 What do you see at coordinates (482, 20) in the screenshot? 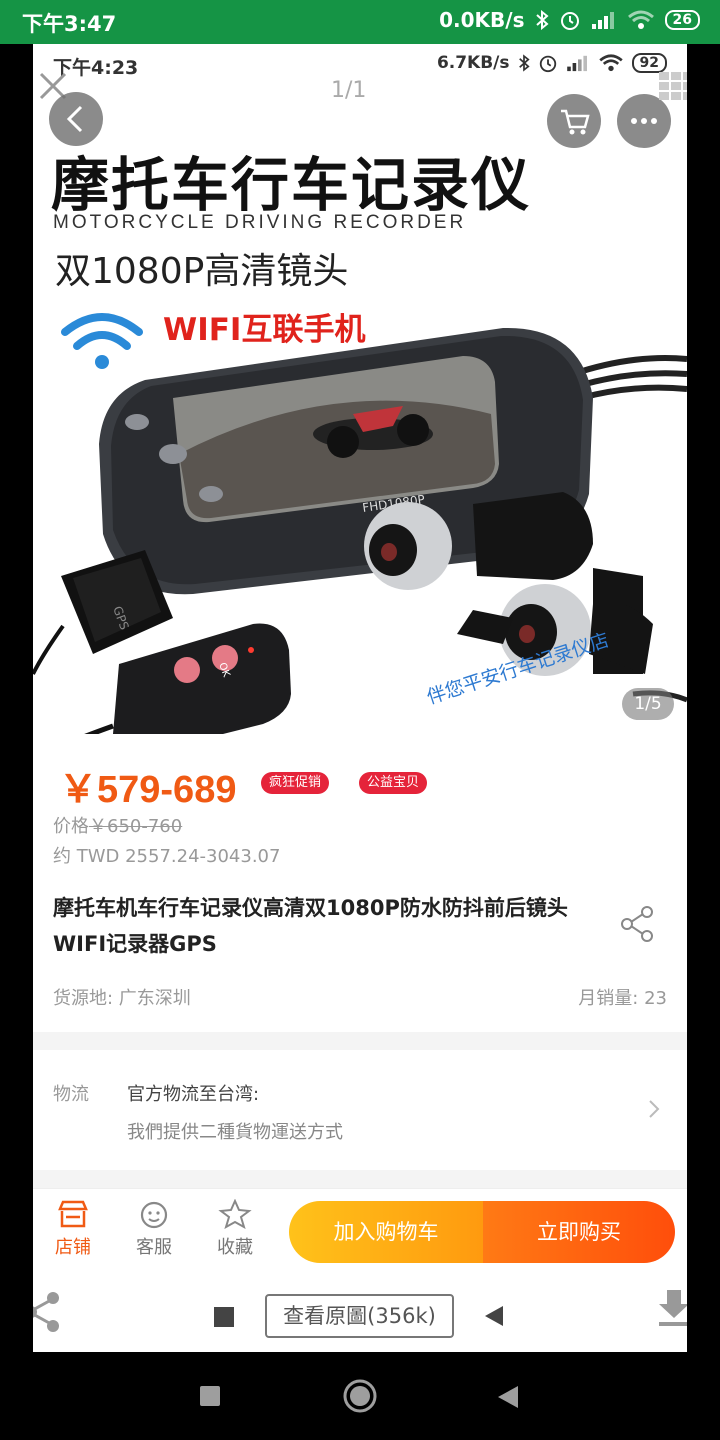
I see `status-net-speed: 0.0KB/s` at bounding box center [482, 20].